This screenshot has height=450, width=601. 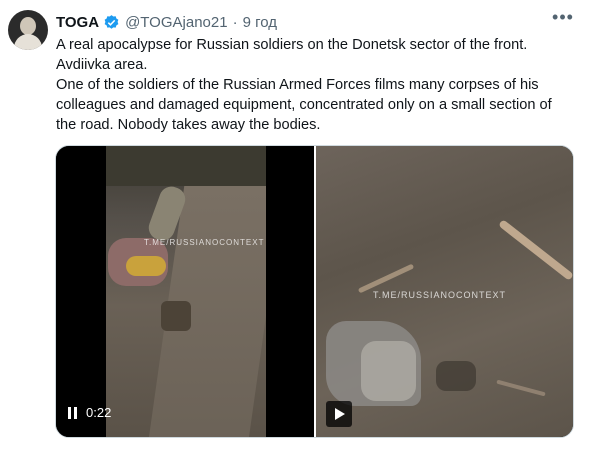 What do you see at coordinates (188, 125) in the screenshot?
I see `tweet-text-line: the road. Nobody takes away the bodies.` at bounding box center [188, 125].